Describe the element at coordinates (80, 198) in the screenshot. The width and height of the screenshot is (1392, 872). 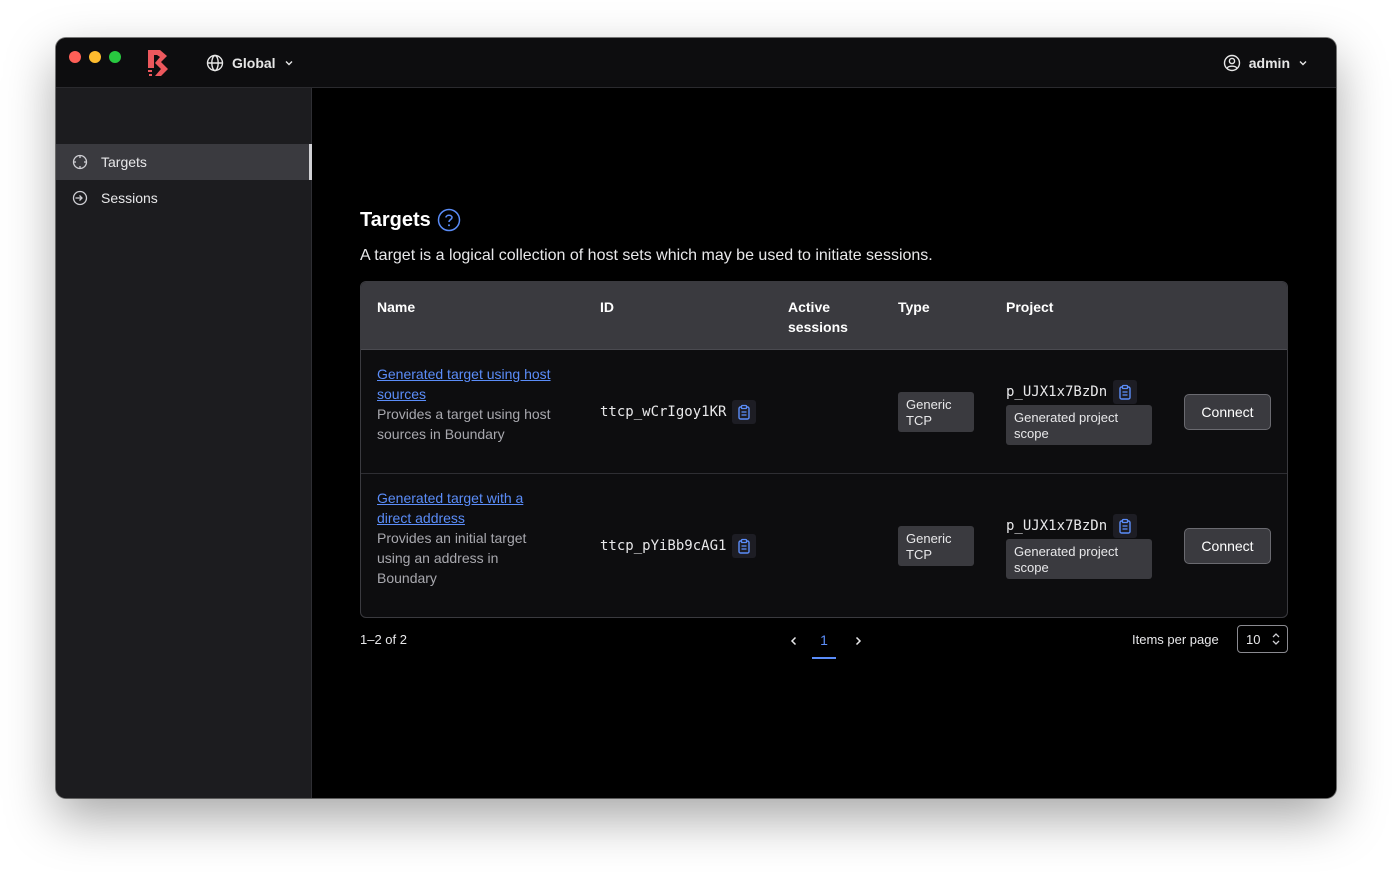
I see `sessions-icon` at that location.